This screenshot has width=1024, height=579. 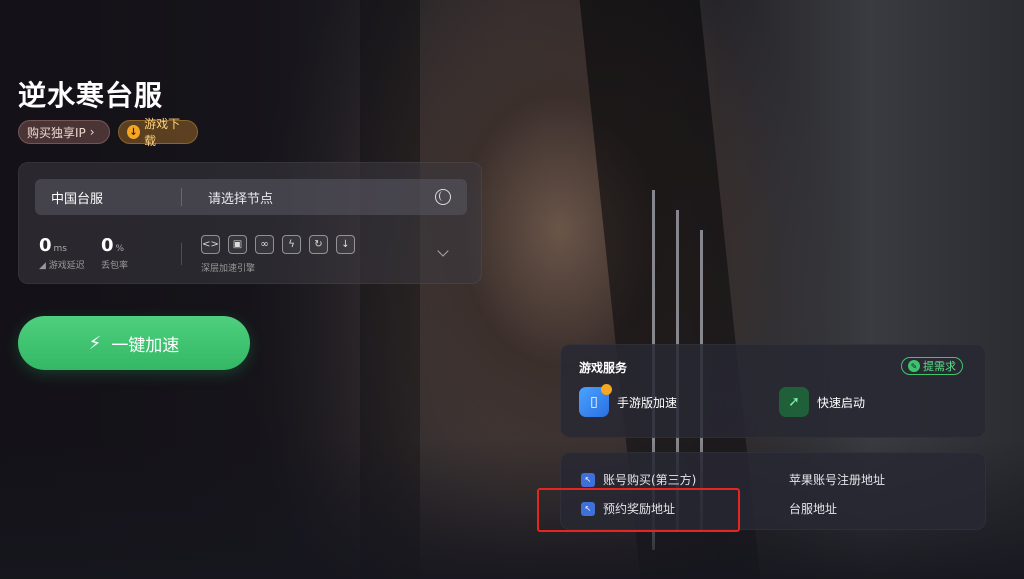 I want to click on game-title: 逆水寒台服, so click(x=91, y=95).